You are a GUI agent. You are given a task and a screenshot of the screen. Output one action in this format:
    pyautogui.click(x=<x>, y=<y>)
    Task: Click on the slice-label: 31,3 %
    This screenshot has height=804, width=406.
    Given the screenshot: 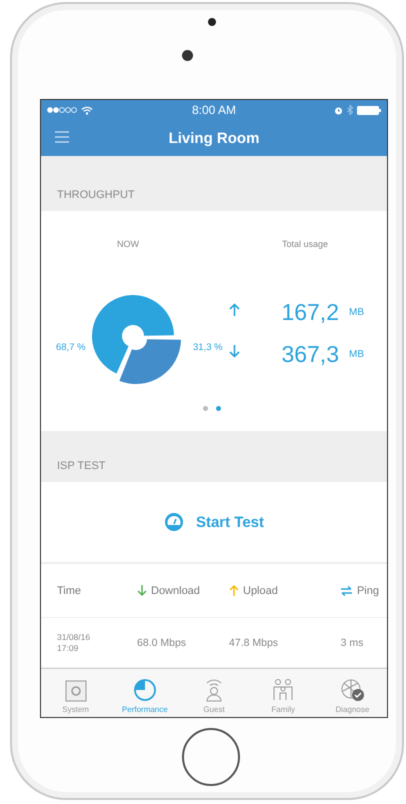 What is the action you would take?
    pyautogui.click(x=208, y=347)
    